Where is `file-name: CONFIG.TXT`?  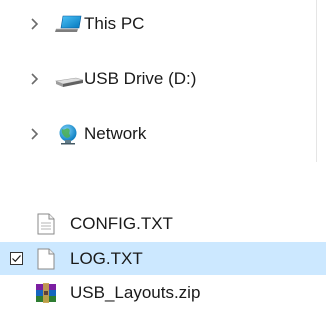
file-name: CONFIG.TXT is located at coordinates (121, 223).